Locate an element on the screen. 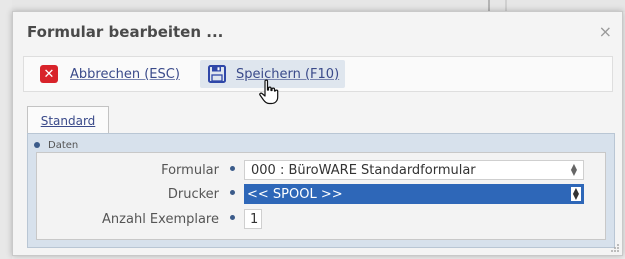 The height and width of the screenshot is (259, 625). close-icon: × is located at coordinates (605, 31).